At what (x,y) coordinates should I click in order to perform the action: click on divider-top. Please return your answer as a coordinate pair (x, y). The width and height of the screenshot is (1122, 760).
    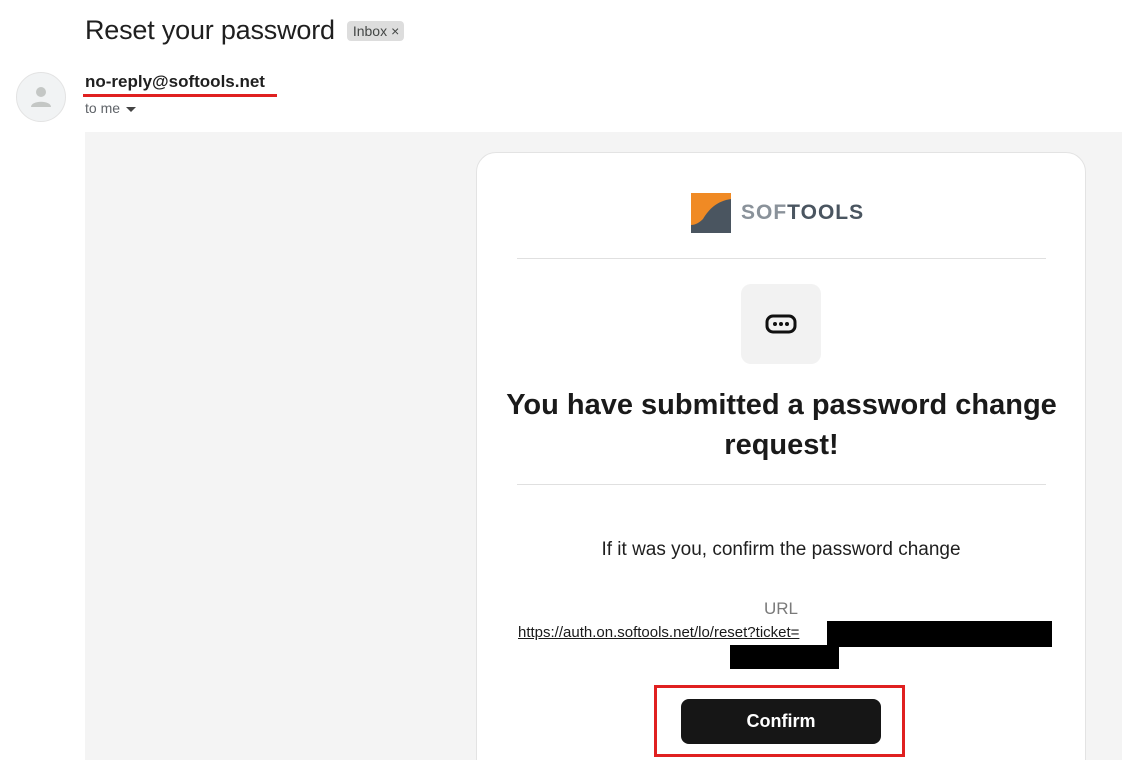
    Looking at the image, I should click on (781, 258).